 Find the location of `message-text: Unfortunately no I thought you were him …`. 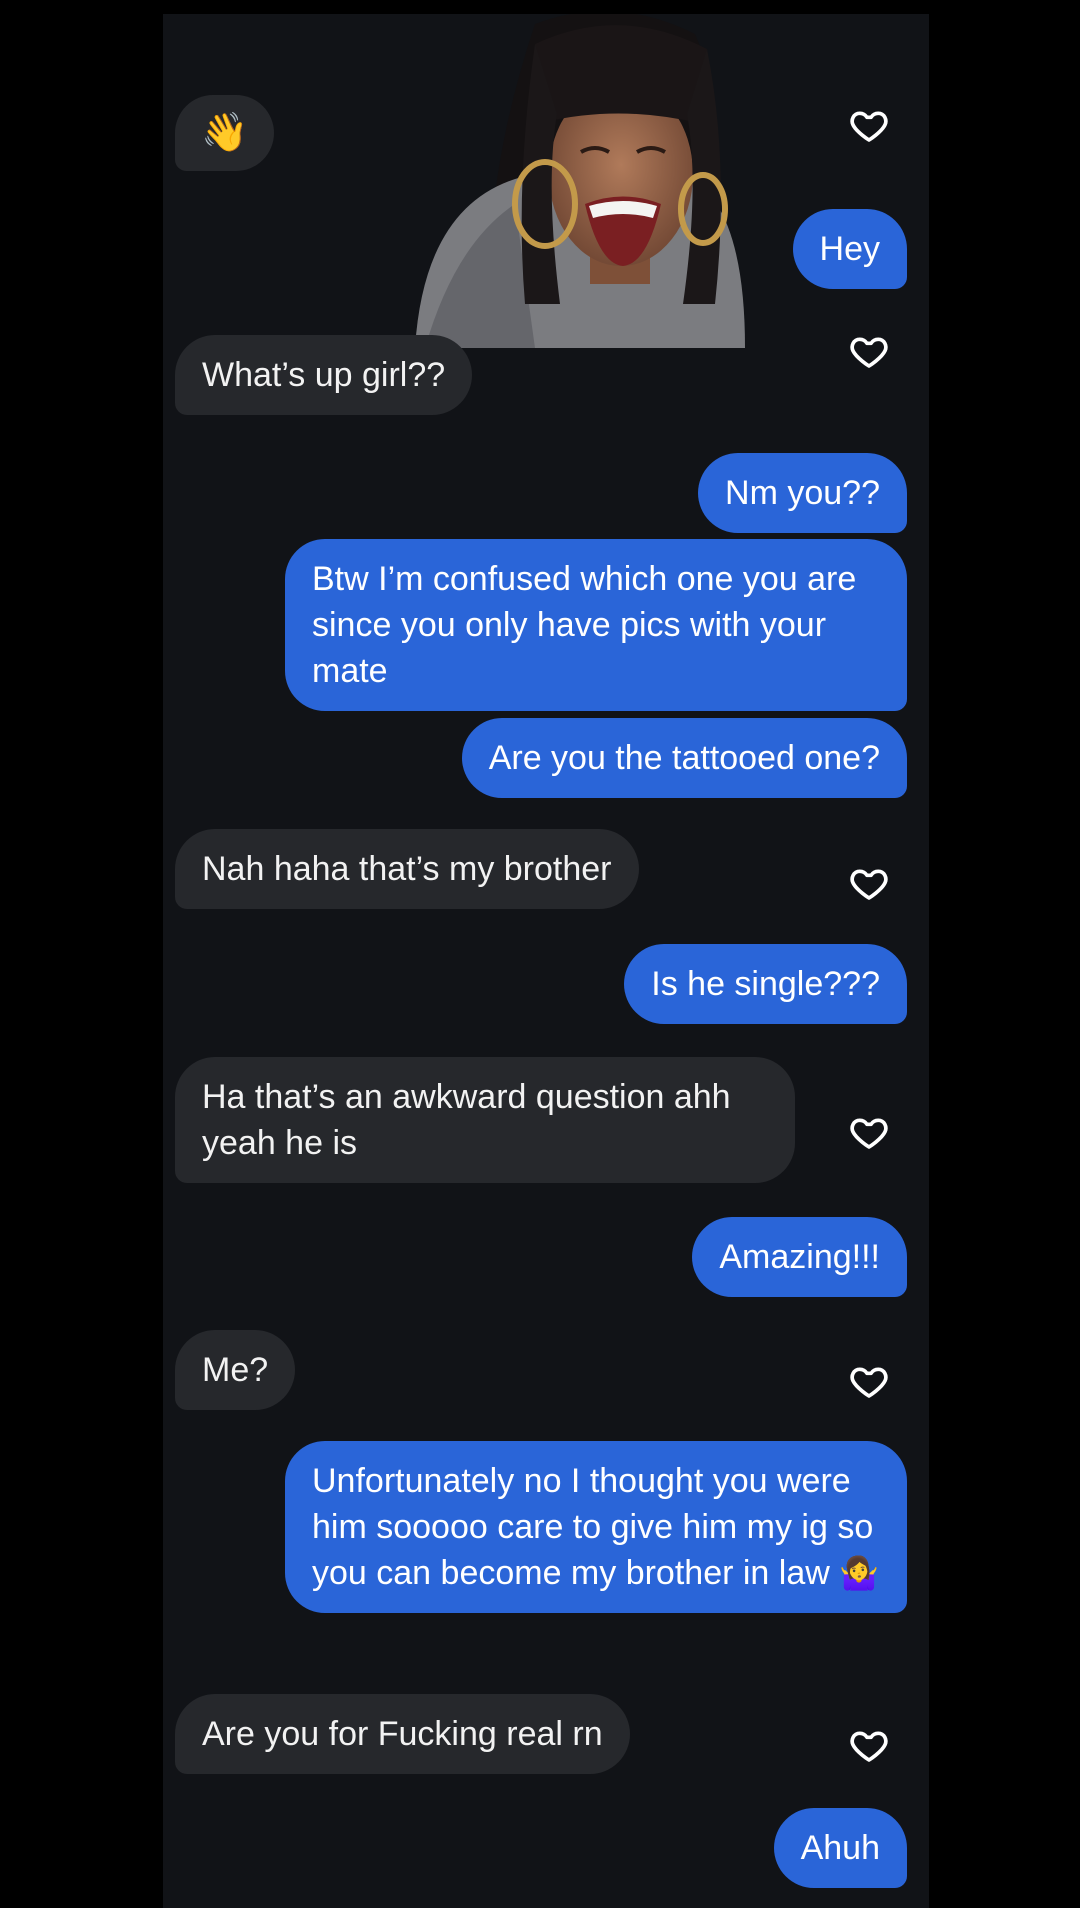

message-text: Unfortunately no I thought you were him … is located at coordinates (593, 1527).